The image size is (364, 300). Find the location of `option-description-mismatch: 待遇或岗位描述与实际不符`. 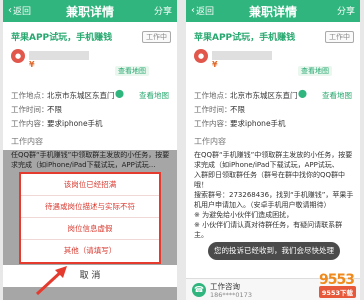

option-description-mismatch: 待遇或岗位描述与实际不符 is located at coordinates (90, 207).